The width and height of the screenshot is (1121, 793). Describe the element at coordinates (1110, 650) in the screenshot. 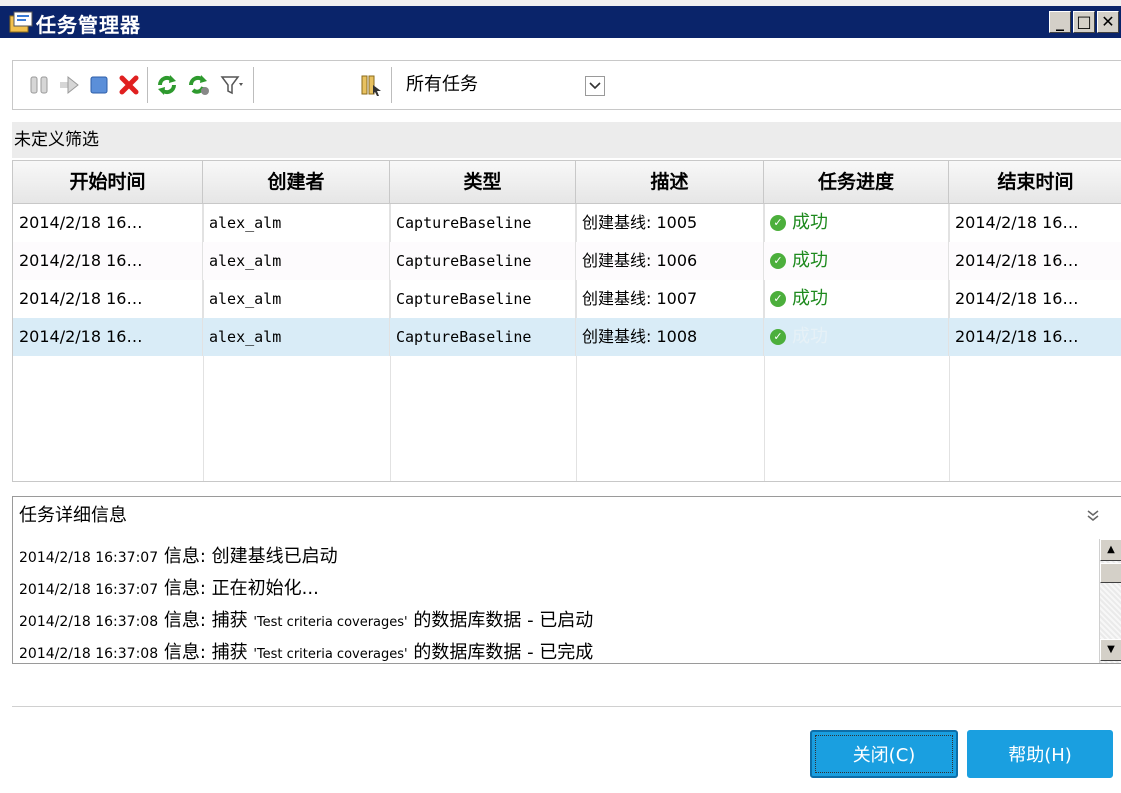

I see `scroll-down-arrow-icon: ▼` at that location.